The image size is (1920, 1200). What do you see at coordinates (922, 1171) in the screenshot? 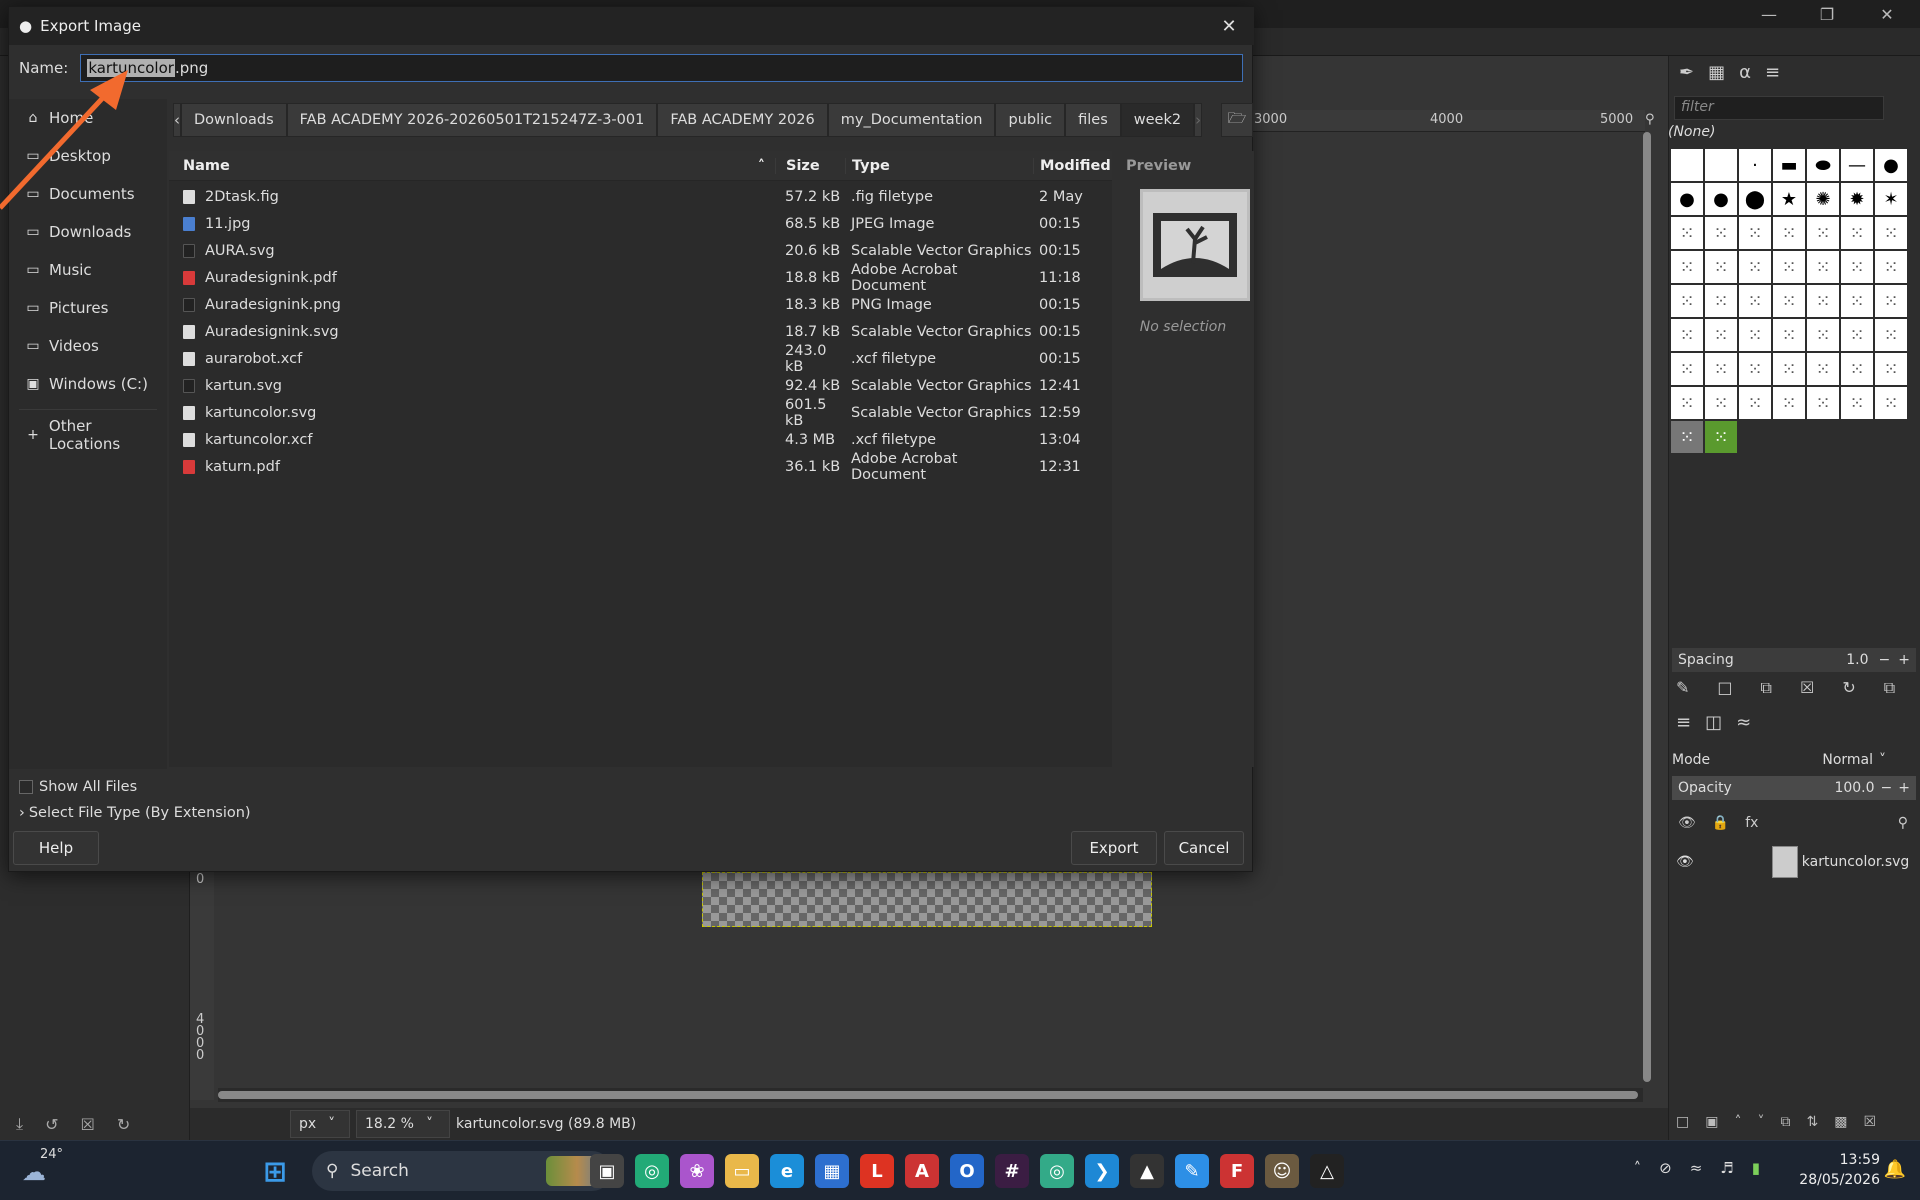
I see `acrobat-icon: A` at bounding box center [922, 1171].